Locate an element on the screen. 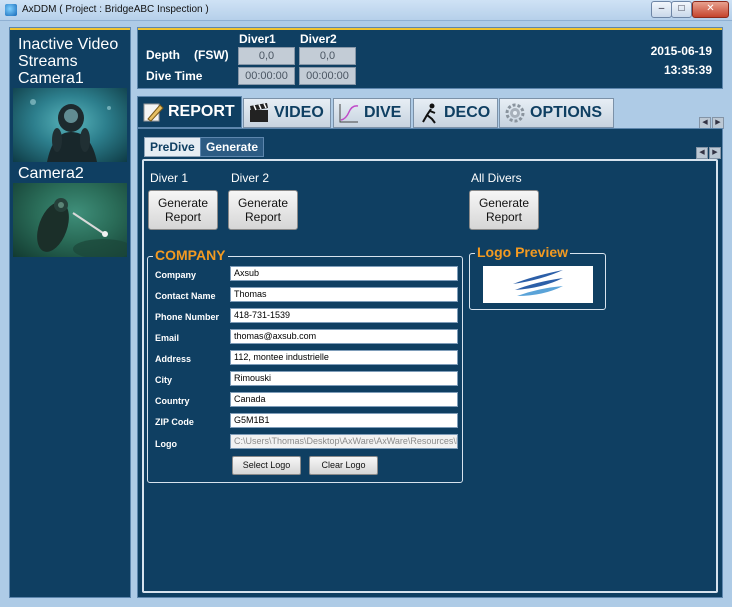  tab-dive: DIVE is located at coordinates (372, 113).